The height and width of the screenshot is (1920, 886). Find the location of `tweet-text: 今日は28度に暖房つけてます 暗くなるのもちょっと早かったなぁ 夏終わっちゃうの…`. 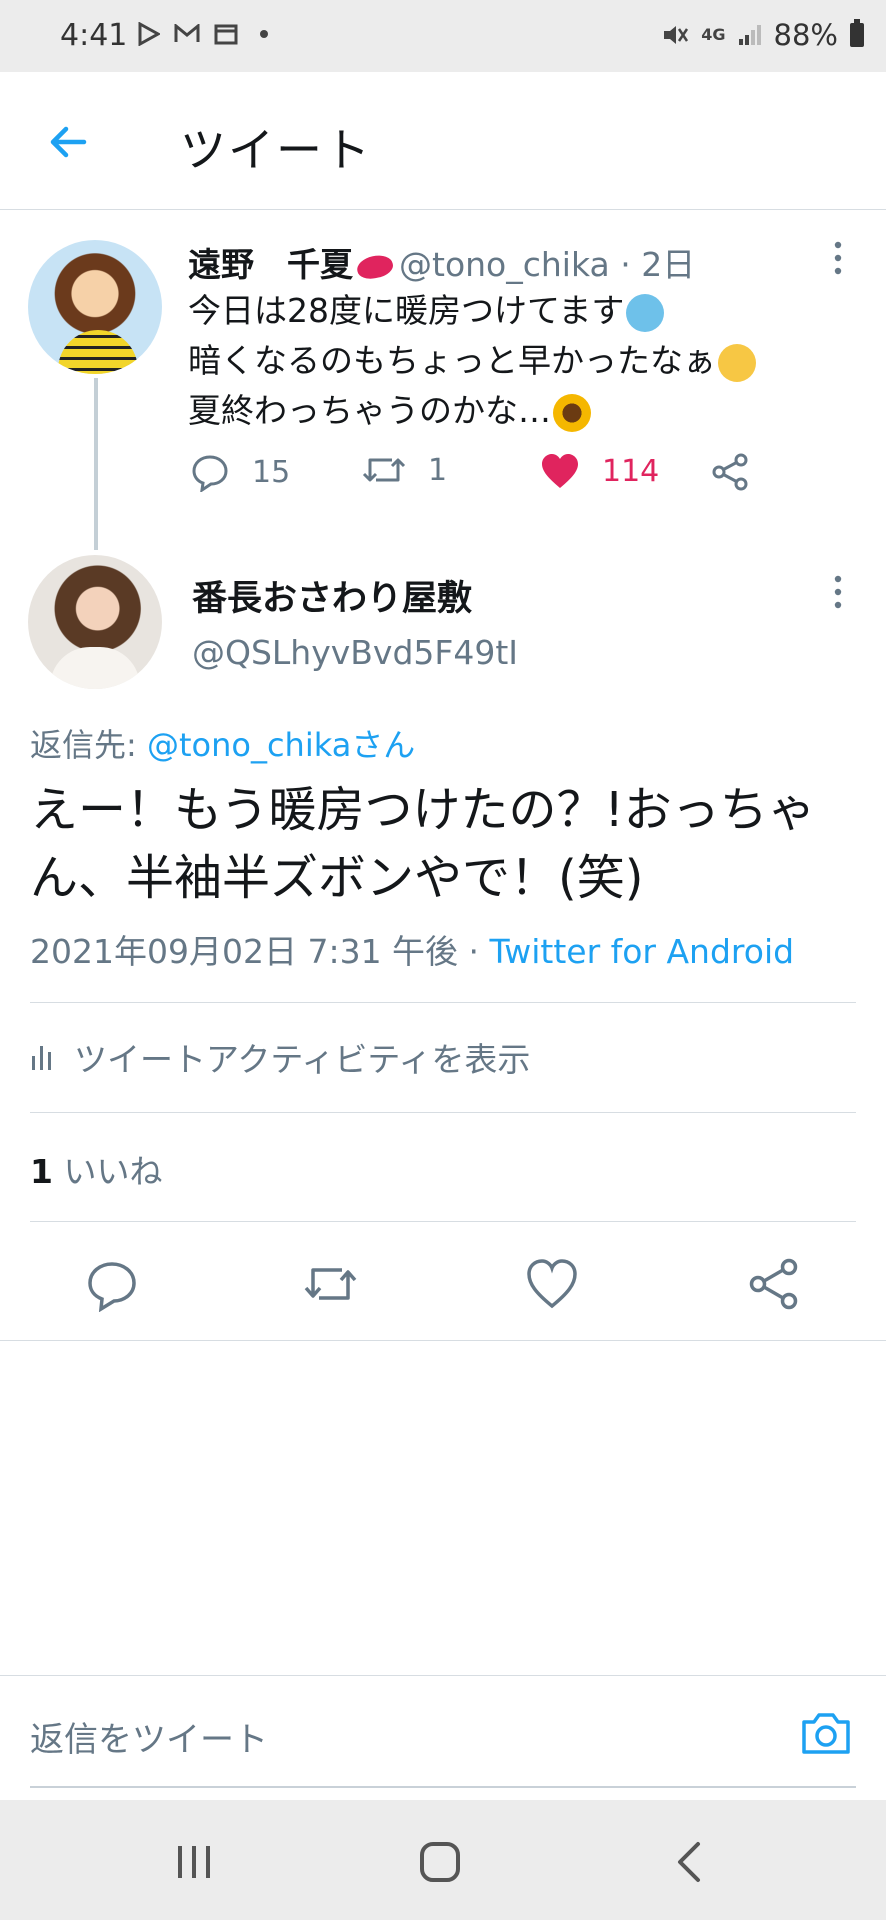

tweet-text: 今日は28度に暖房つけてます 暗くなるのもちょっと早かったなぁ 夏終わっちゃうの… is located at coordinates (472, 361).